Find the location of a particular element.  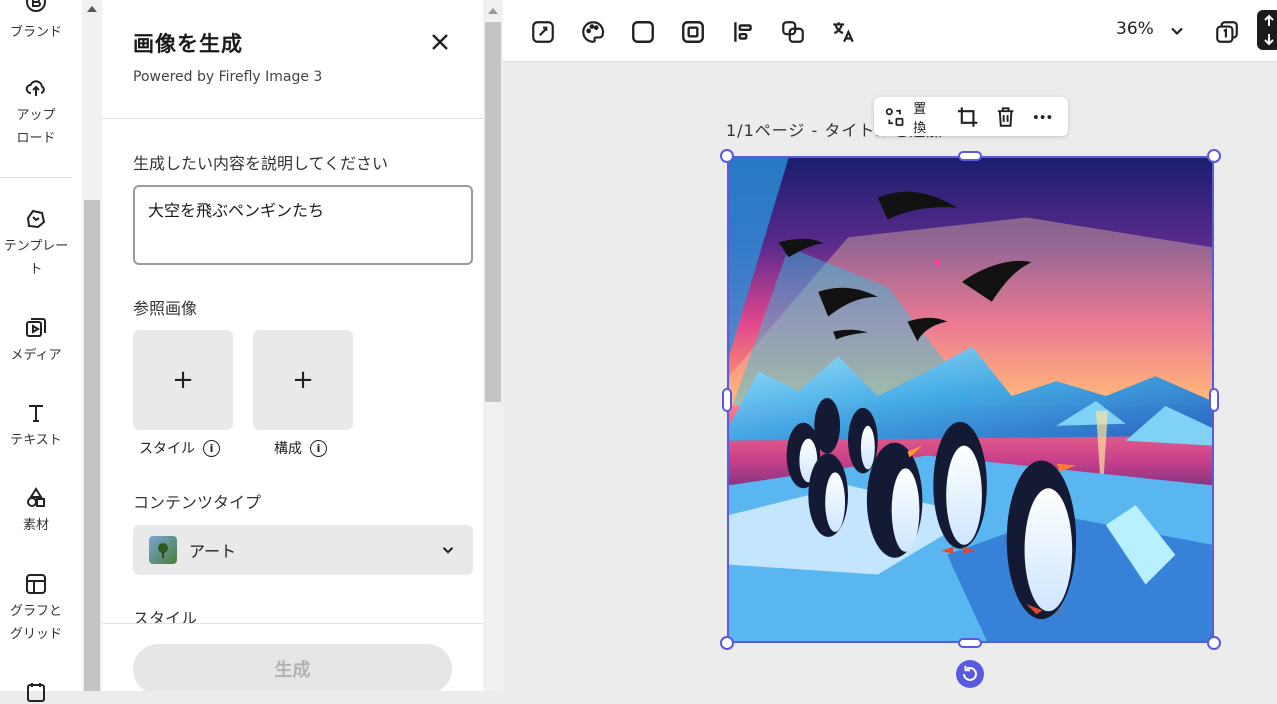

grid-icon is located at coordinates (36, 584).